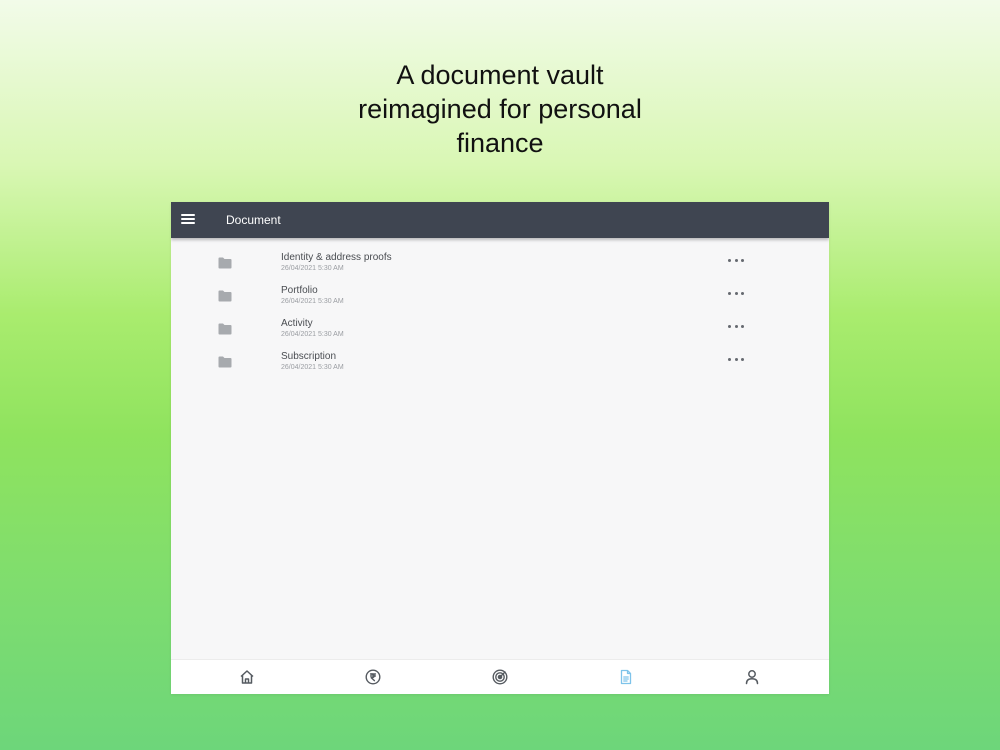 Image resolution: width=1000 pixels, height=750 pixels. I want to click on headline-line-2: reimagined for personal, so click(500, 109).